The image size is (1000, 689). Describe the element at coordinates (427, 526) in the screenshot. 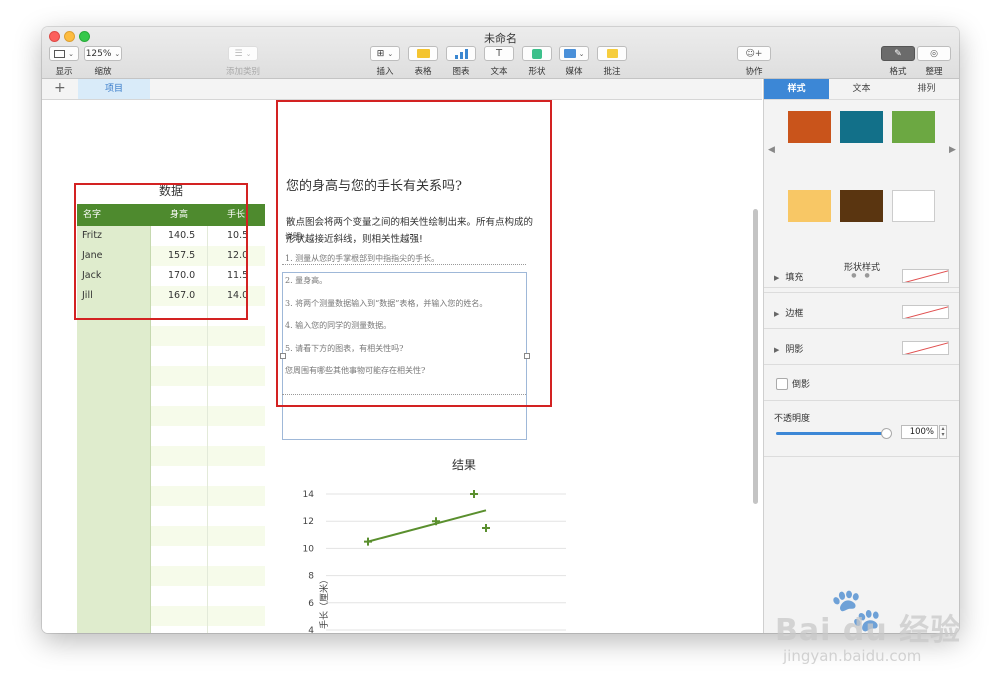

I see `trendline` at that location.